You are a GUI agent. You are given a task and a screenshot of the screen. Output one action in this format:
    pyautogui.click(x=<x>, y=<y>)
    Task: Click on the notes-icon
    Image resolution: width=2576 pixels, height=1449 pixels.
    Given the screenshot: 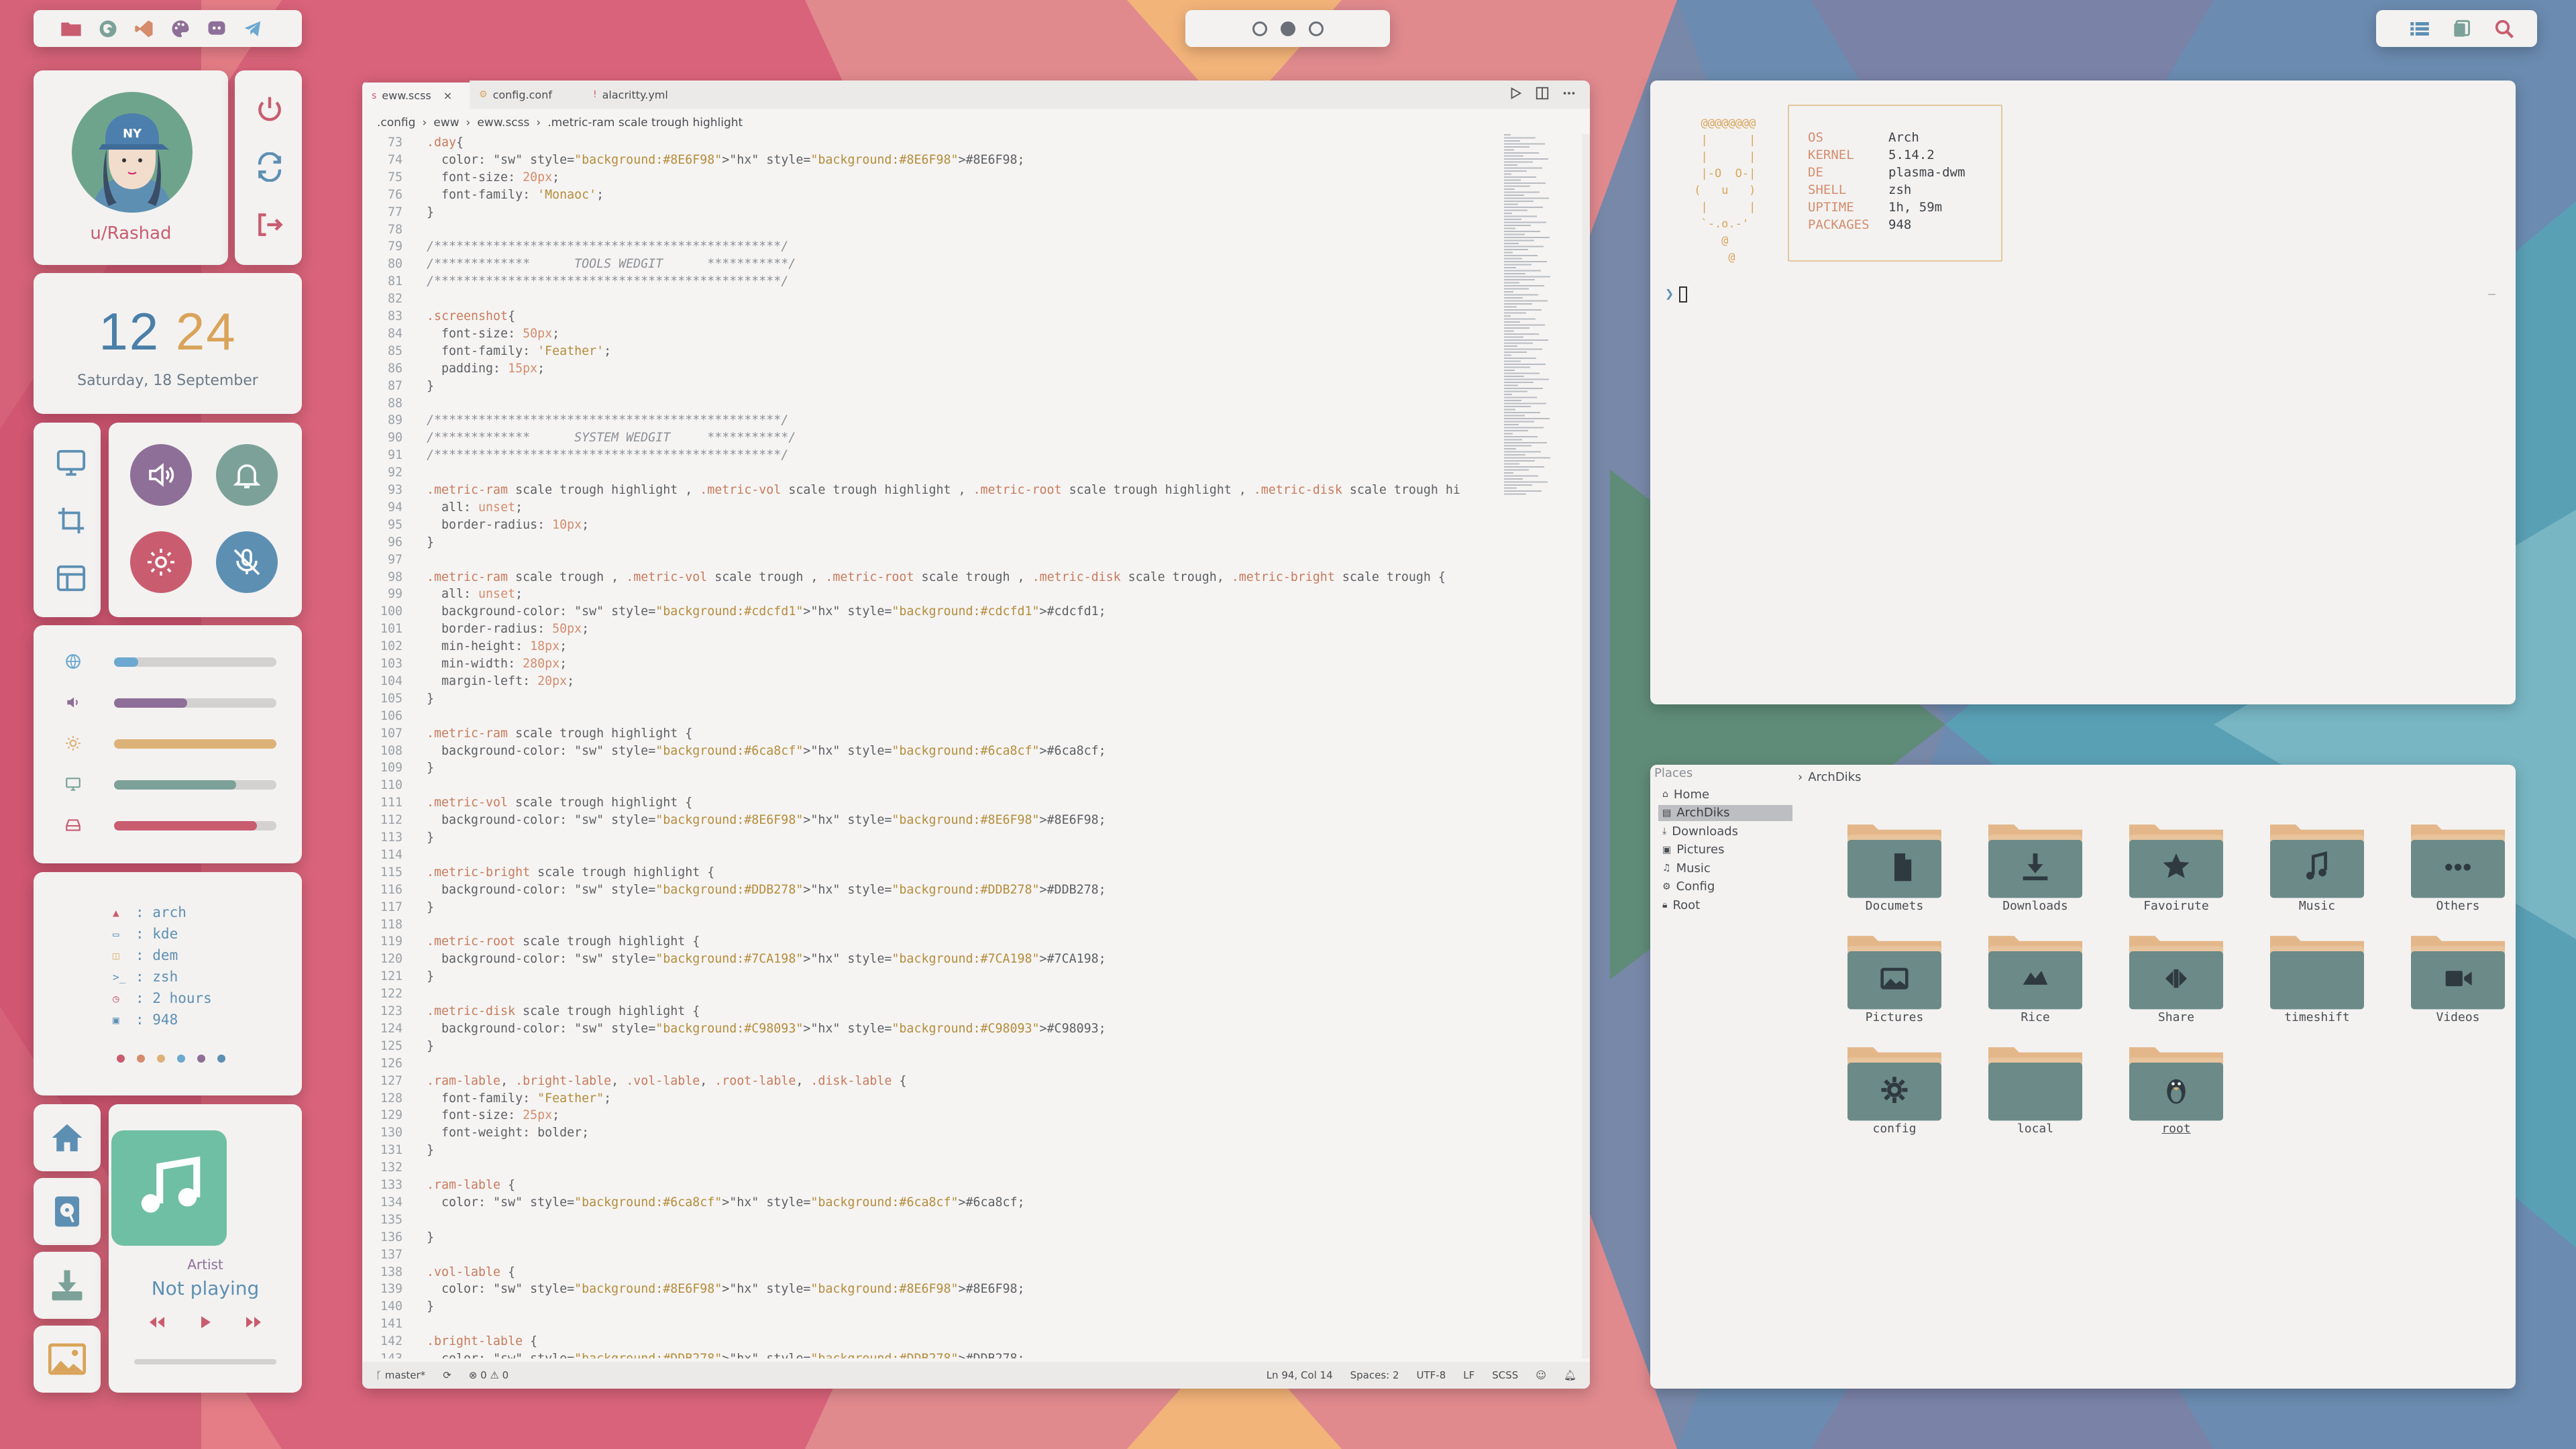 What is the action you would take?
    pyautogui.click(x=2462, y=28)
    